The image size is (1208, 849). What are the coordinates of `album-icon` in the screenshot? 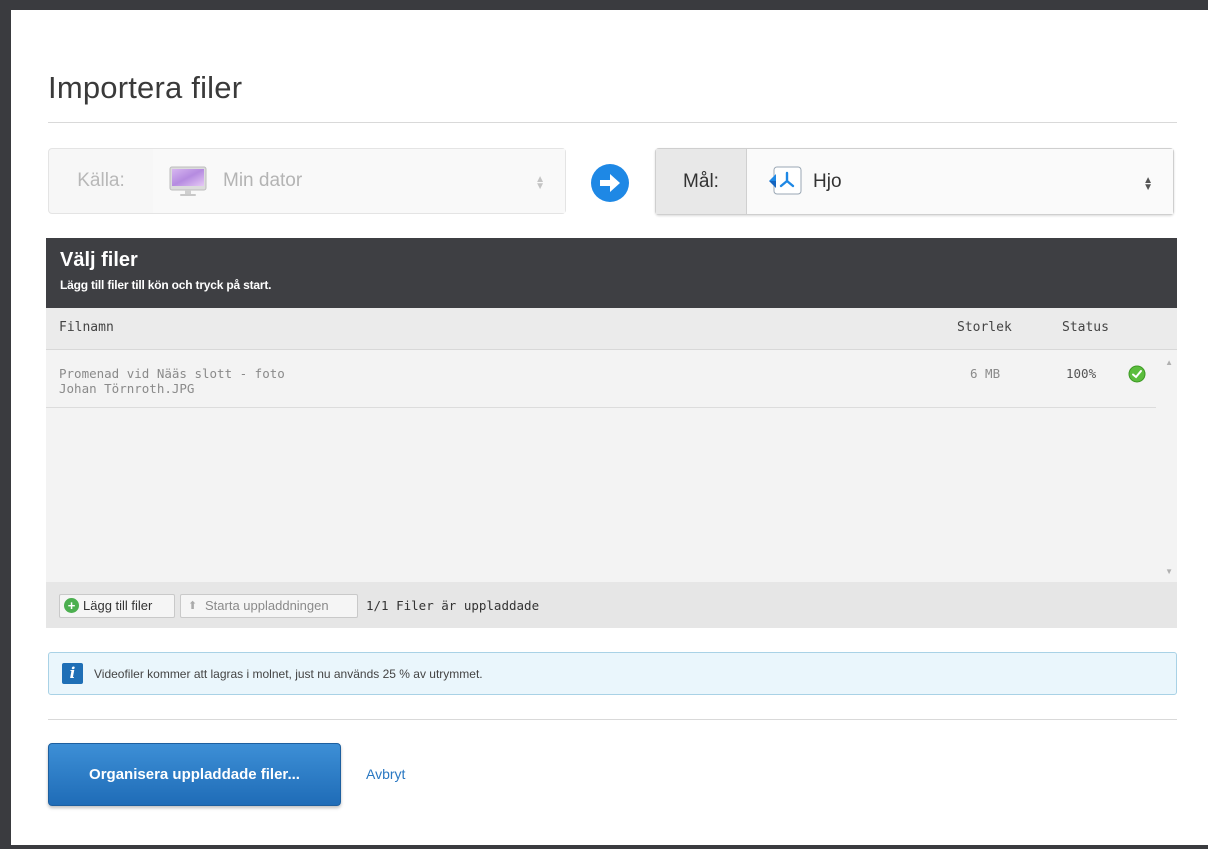 It's located at (785, 180).